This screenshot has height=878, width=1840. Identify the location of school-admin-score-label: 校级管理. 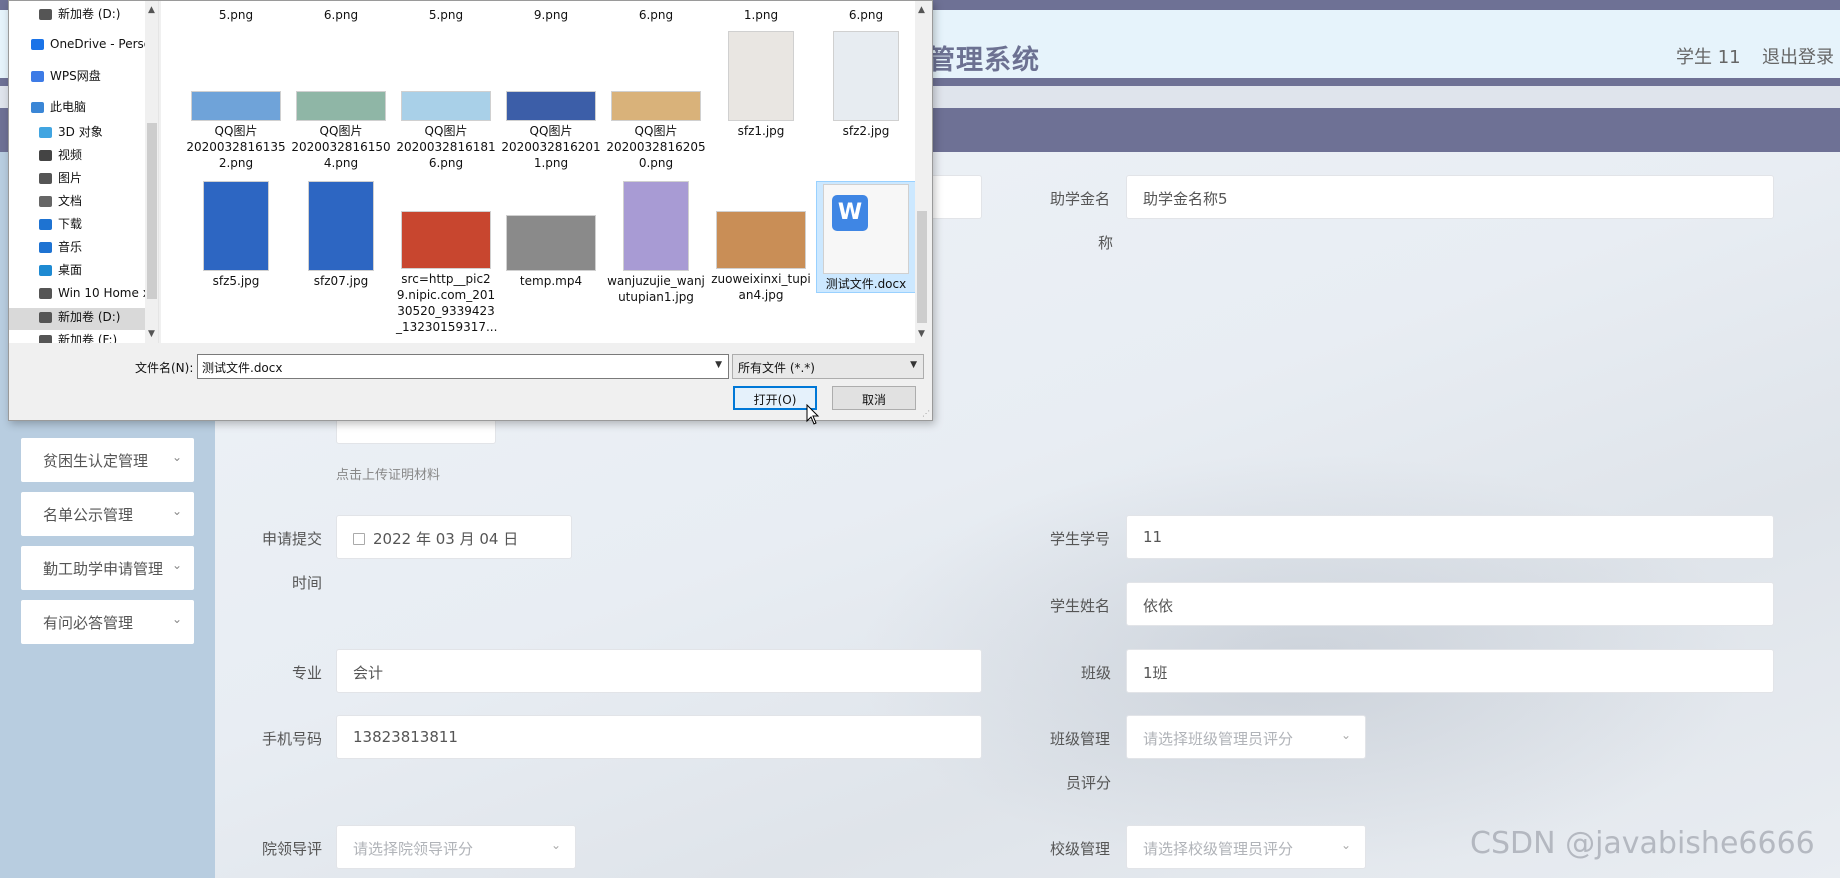
(1080, 849).